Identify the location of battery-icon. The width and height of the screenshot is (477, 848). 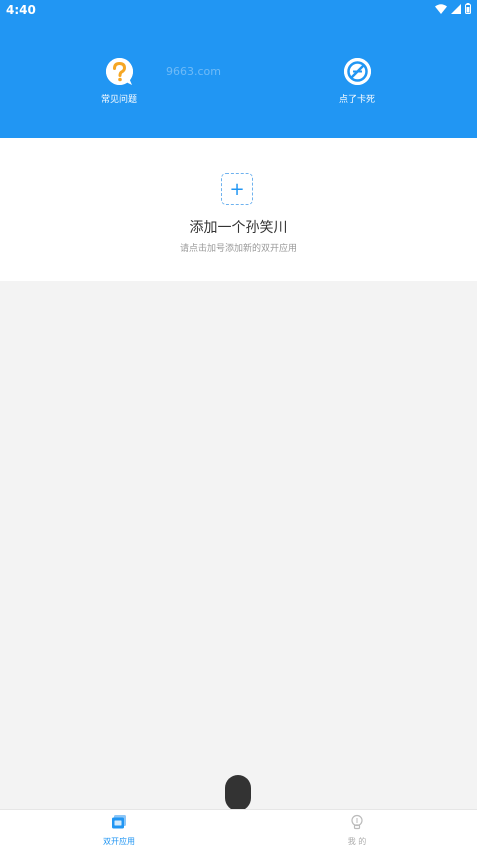
(468, 10).